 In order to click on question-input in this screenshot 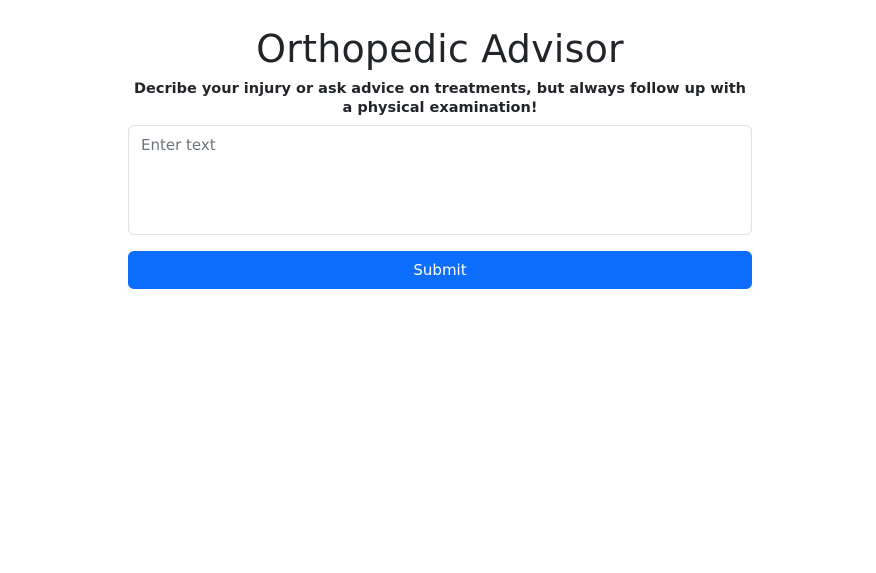, I will do `click(440, 180)`.